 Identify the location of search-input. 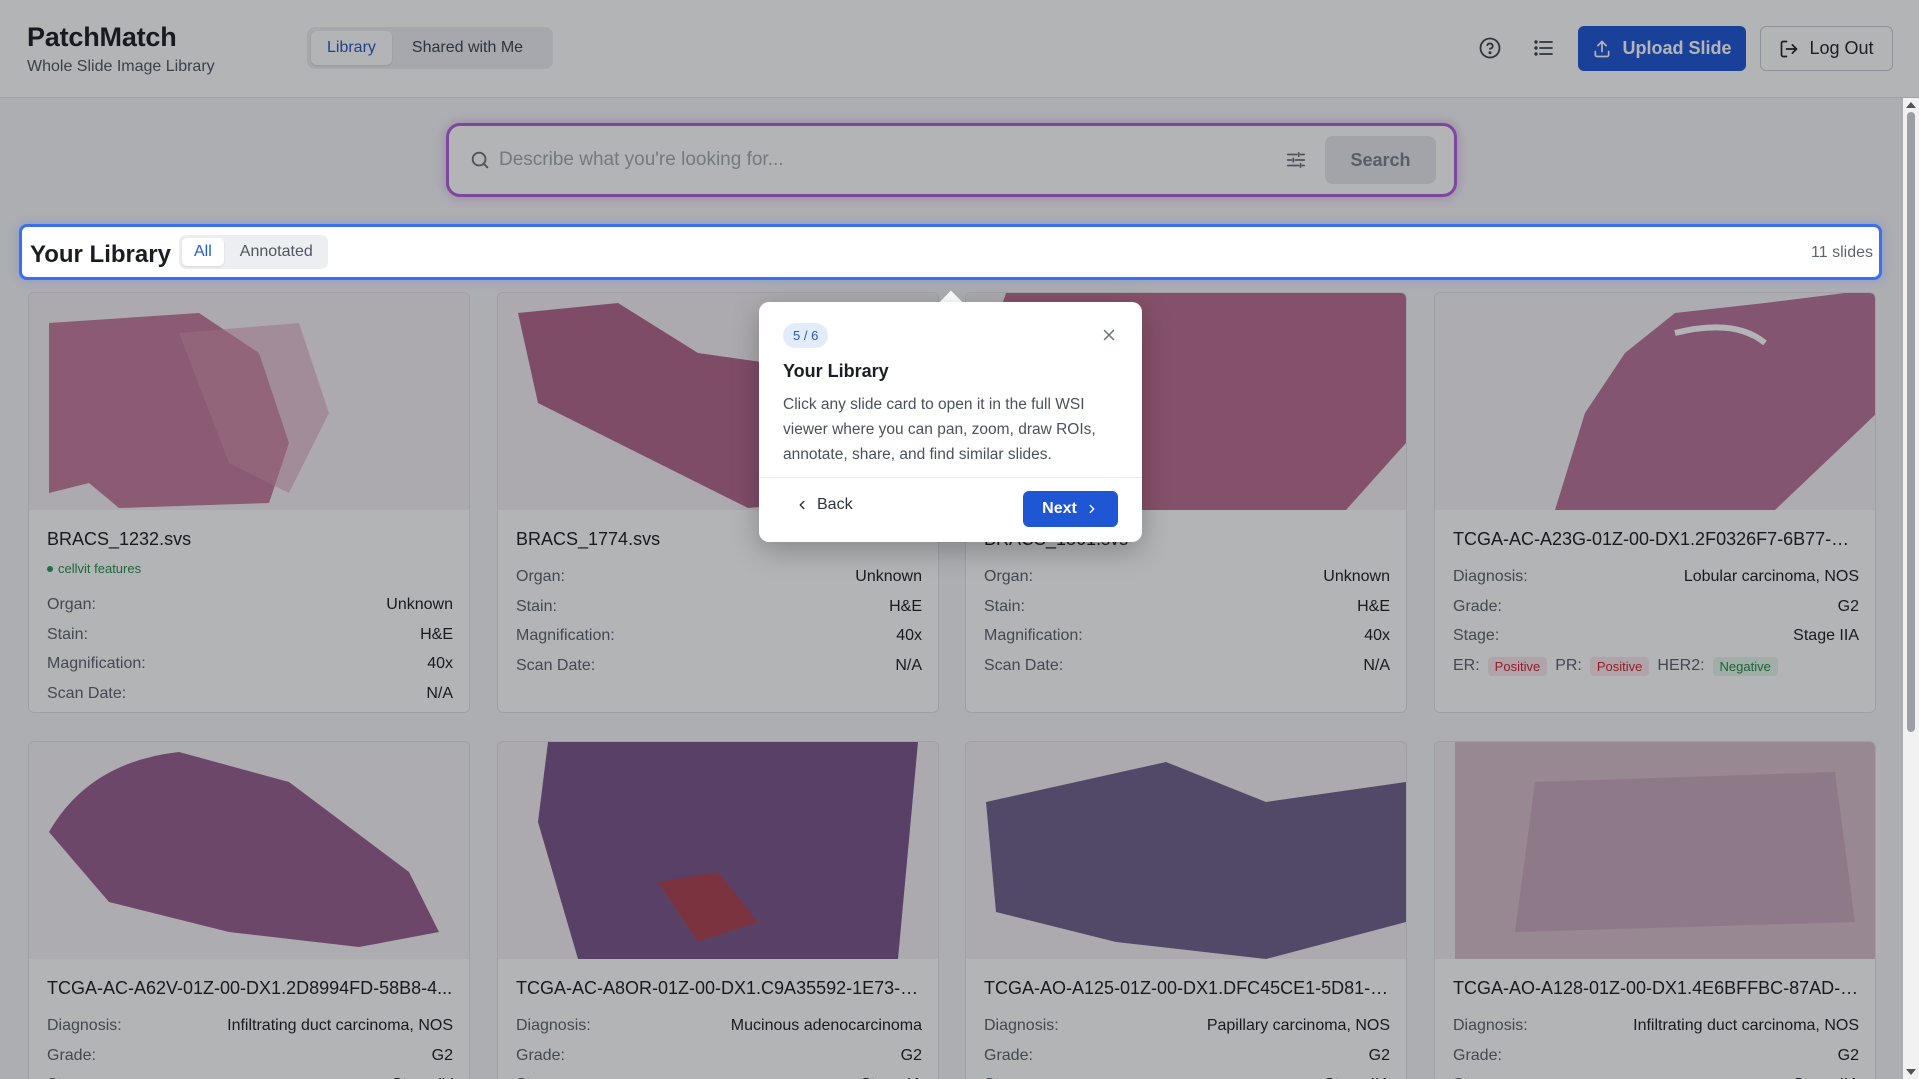
(879, 160).